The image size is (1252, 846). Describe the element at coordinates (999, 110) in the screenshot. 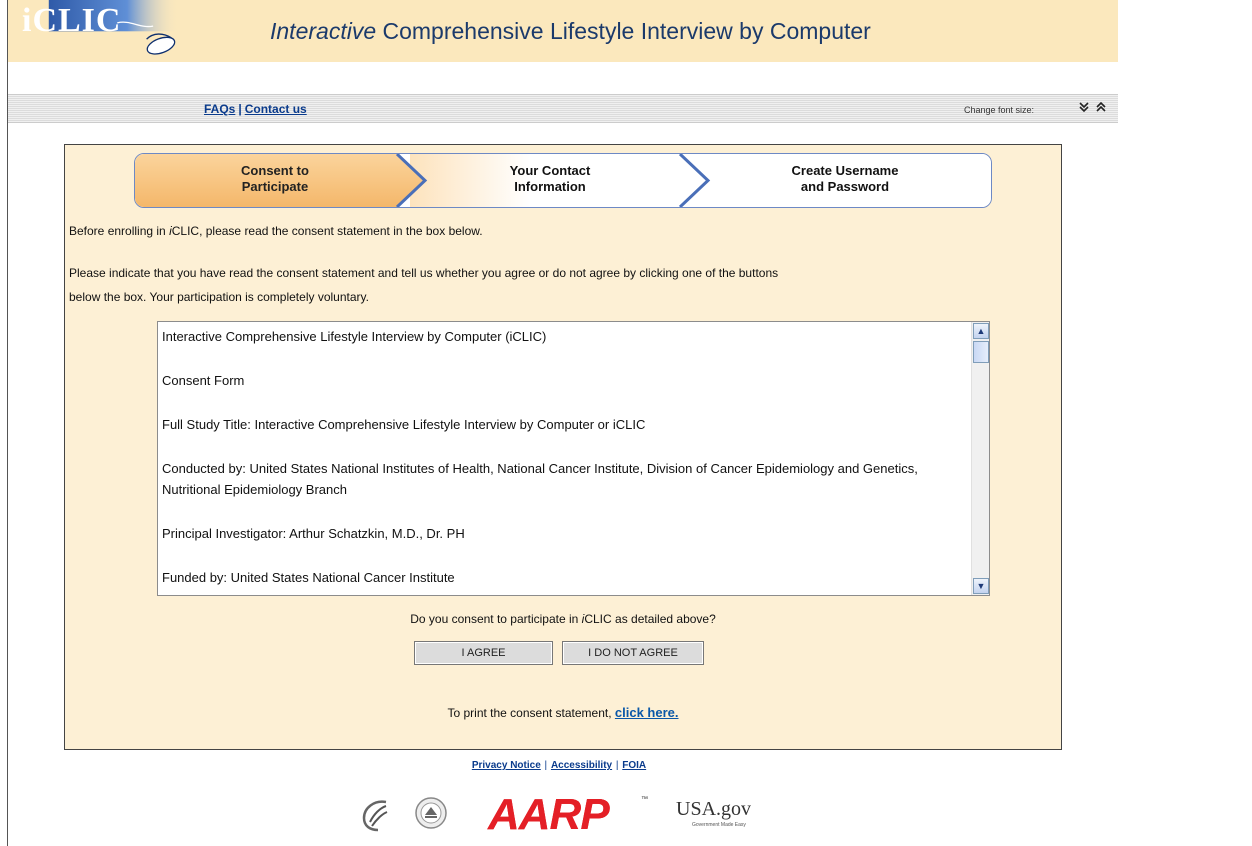

I see `font-size-label: Change font size:` at that location.